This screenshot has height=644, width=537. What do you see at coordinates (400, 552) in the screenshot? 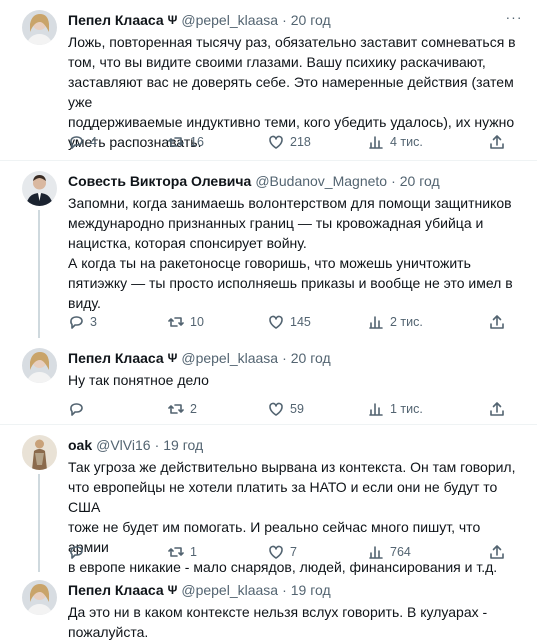
I see `views-count: 764` at bounding box center [400, 552].